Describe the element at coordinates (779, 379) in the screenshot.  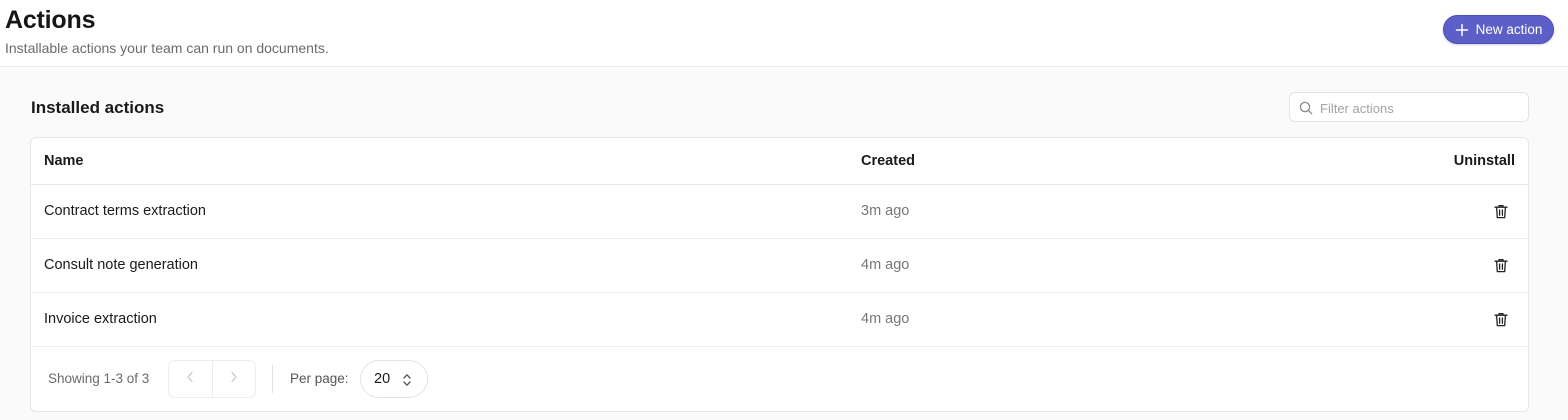
I see `table-footer: Showing 1-3 of 3 Per page: 20` at that location.